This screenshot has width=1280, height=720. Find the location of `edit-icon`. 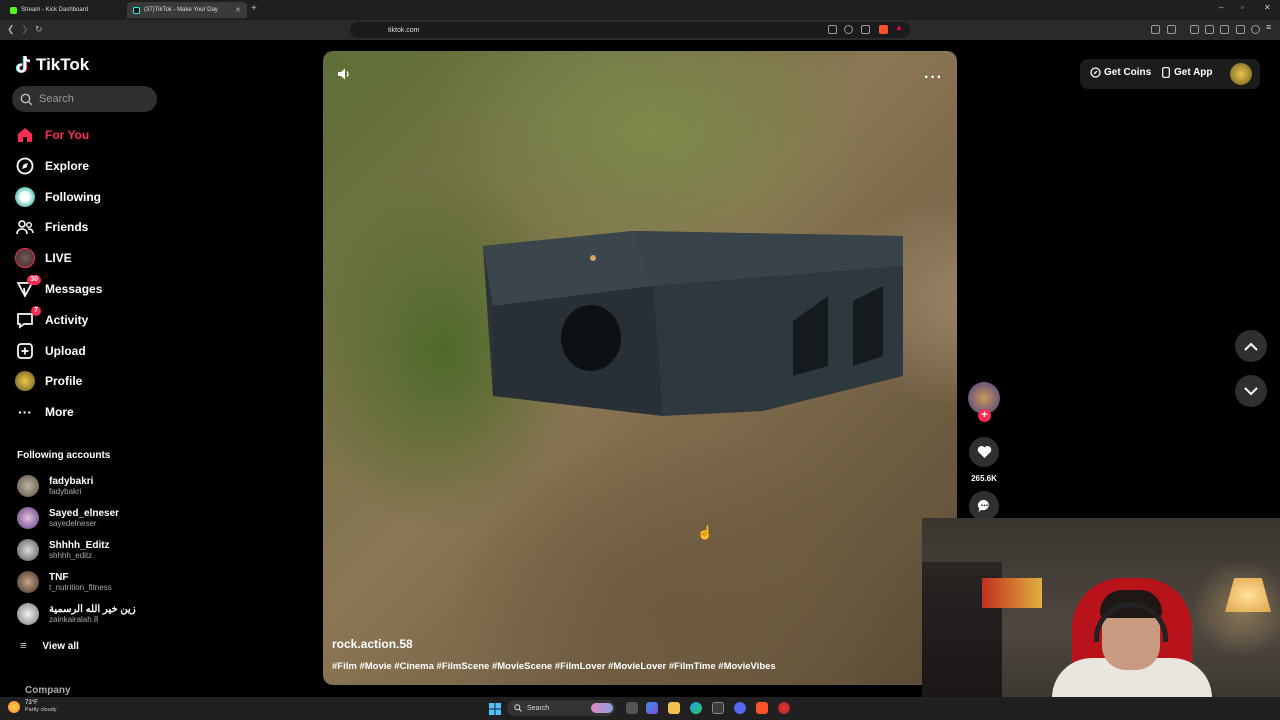

edit-icon is located at coordinates (1240, 29).